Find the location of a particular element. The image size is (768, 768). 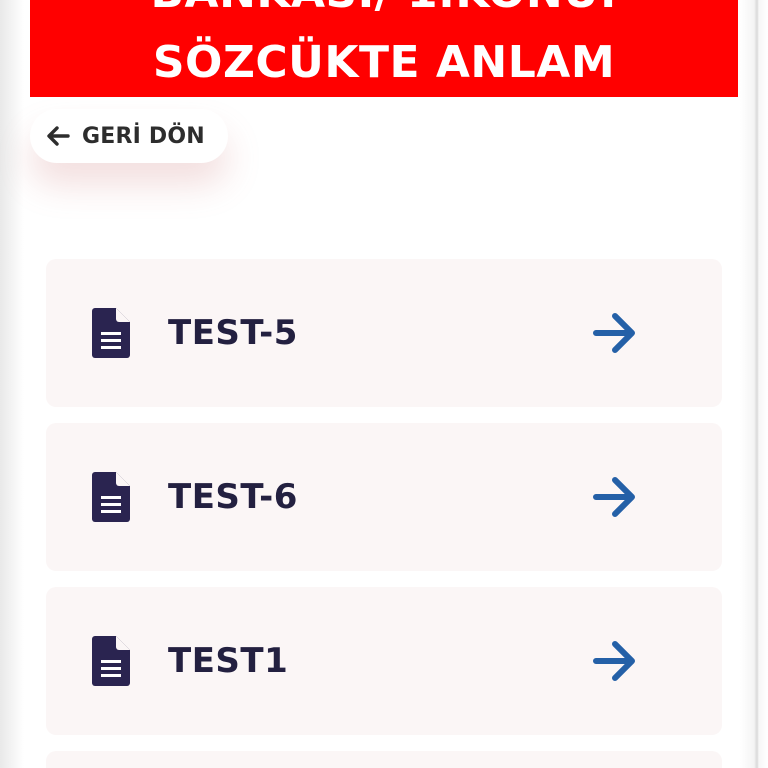

page-title-line-1: BANKASI/ 1.KONU: is located at coordinates (384, 9).